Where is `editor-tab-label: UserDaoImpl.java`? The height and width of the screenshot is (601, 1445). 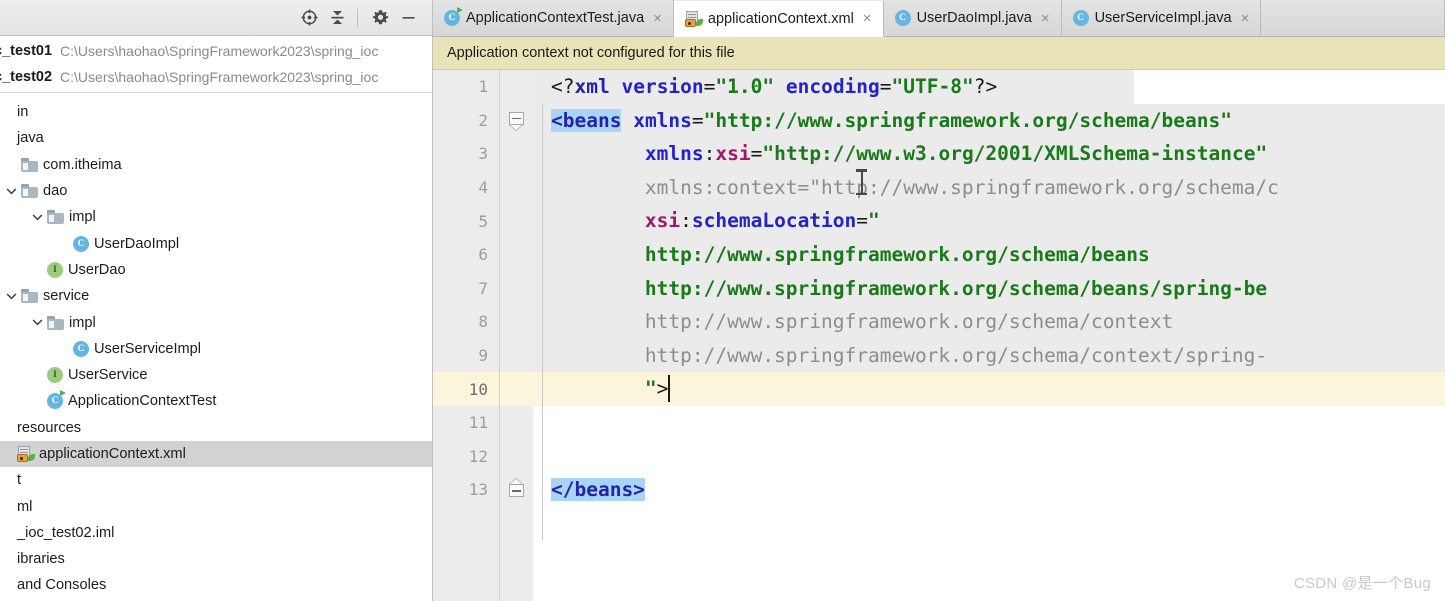
editor-tab-label: UserDaoImpl.java is located at coordinates (974, 18).